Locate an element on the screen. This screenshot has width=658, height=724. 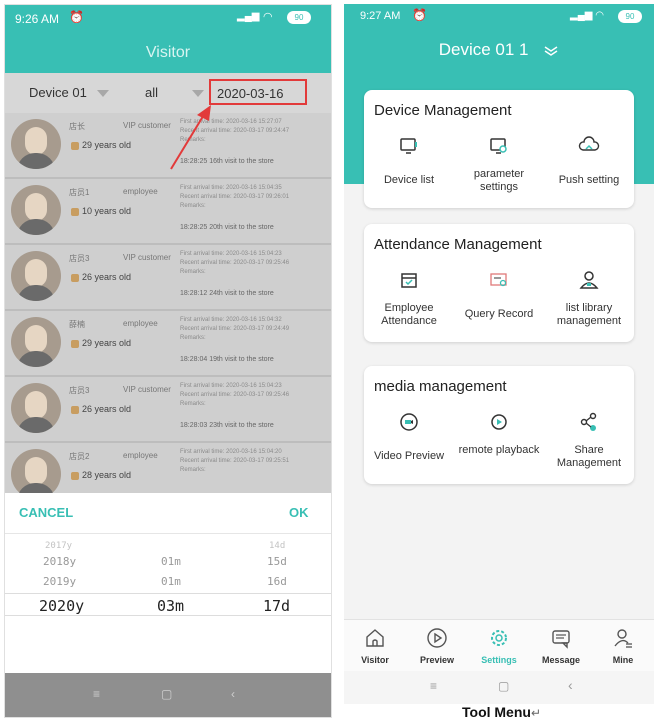
year-option-selected: 2020y is located at coordinates (61, 606).